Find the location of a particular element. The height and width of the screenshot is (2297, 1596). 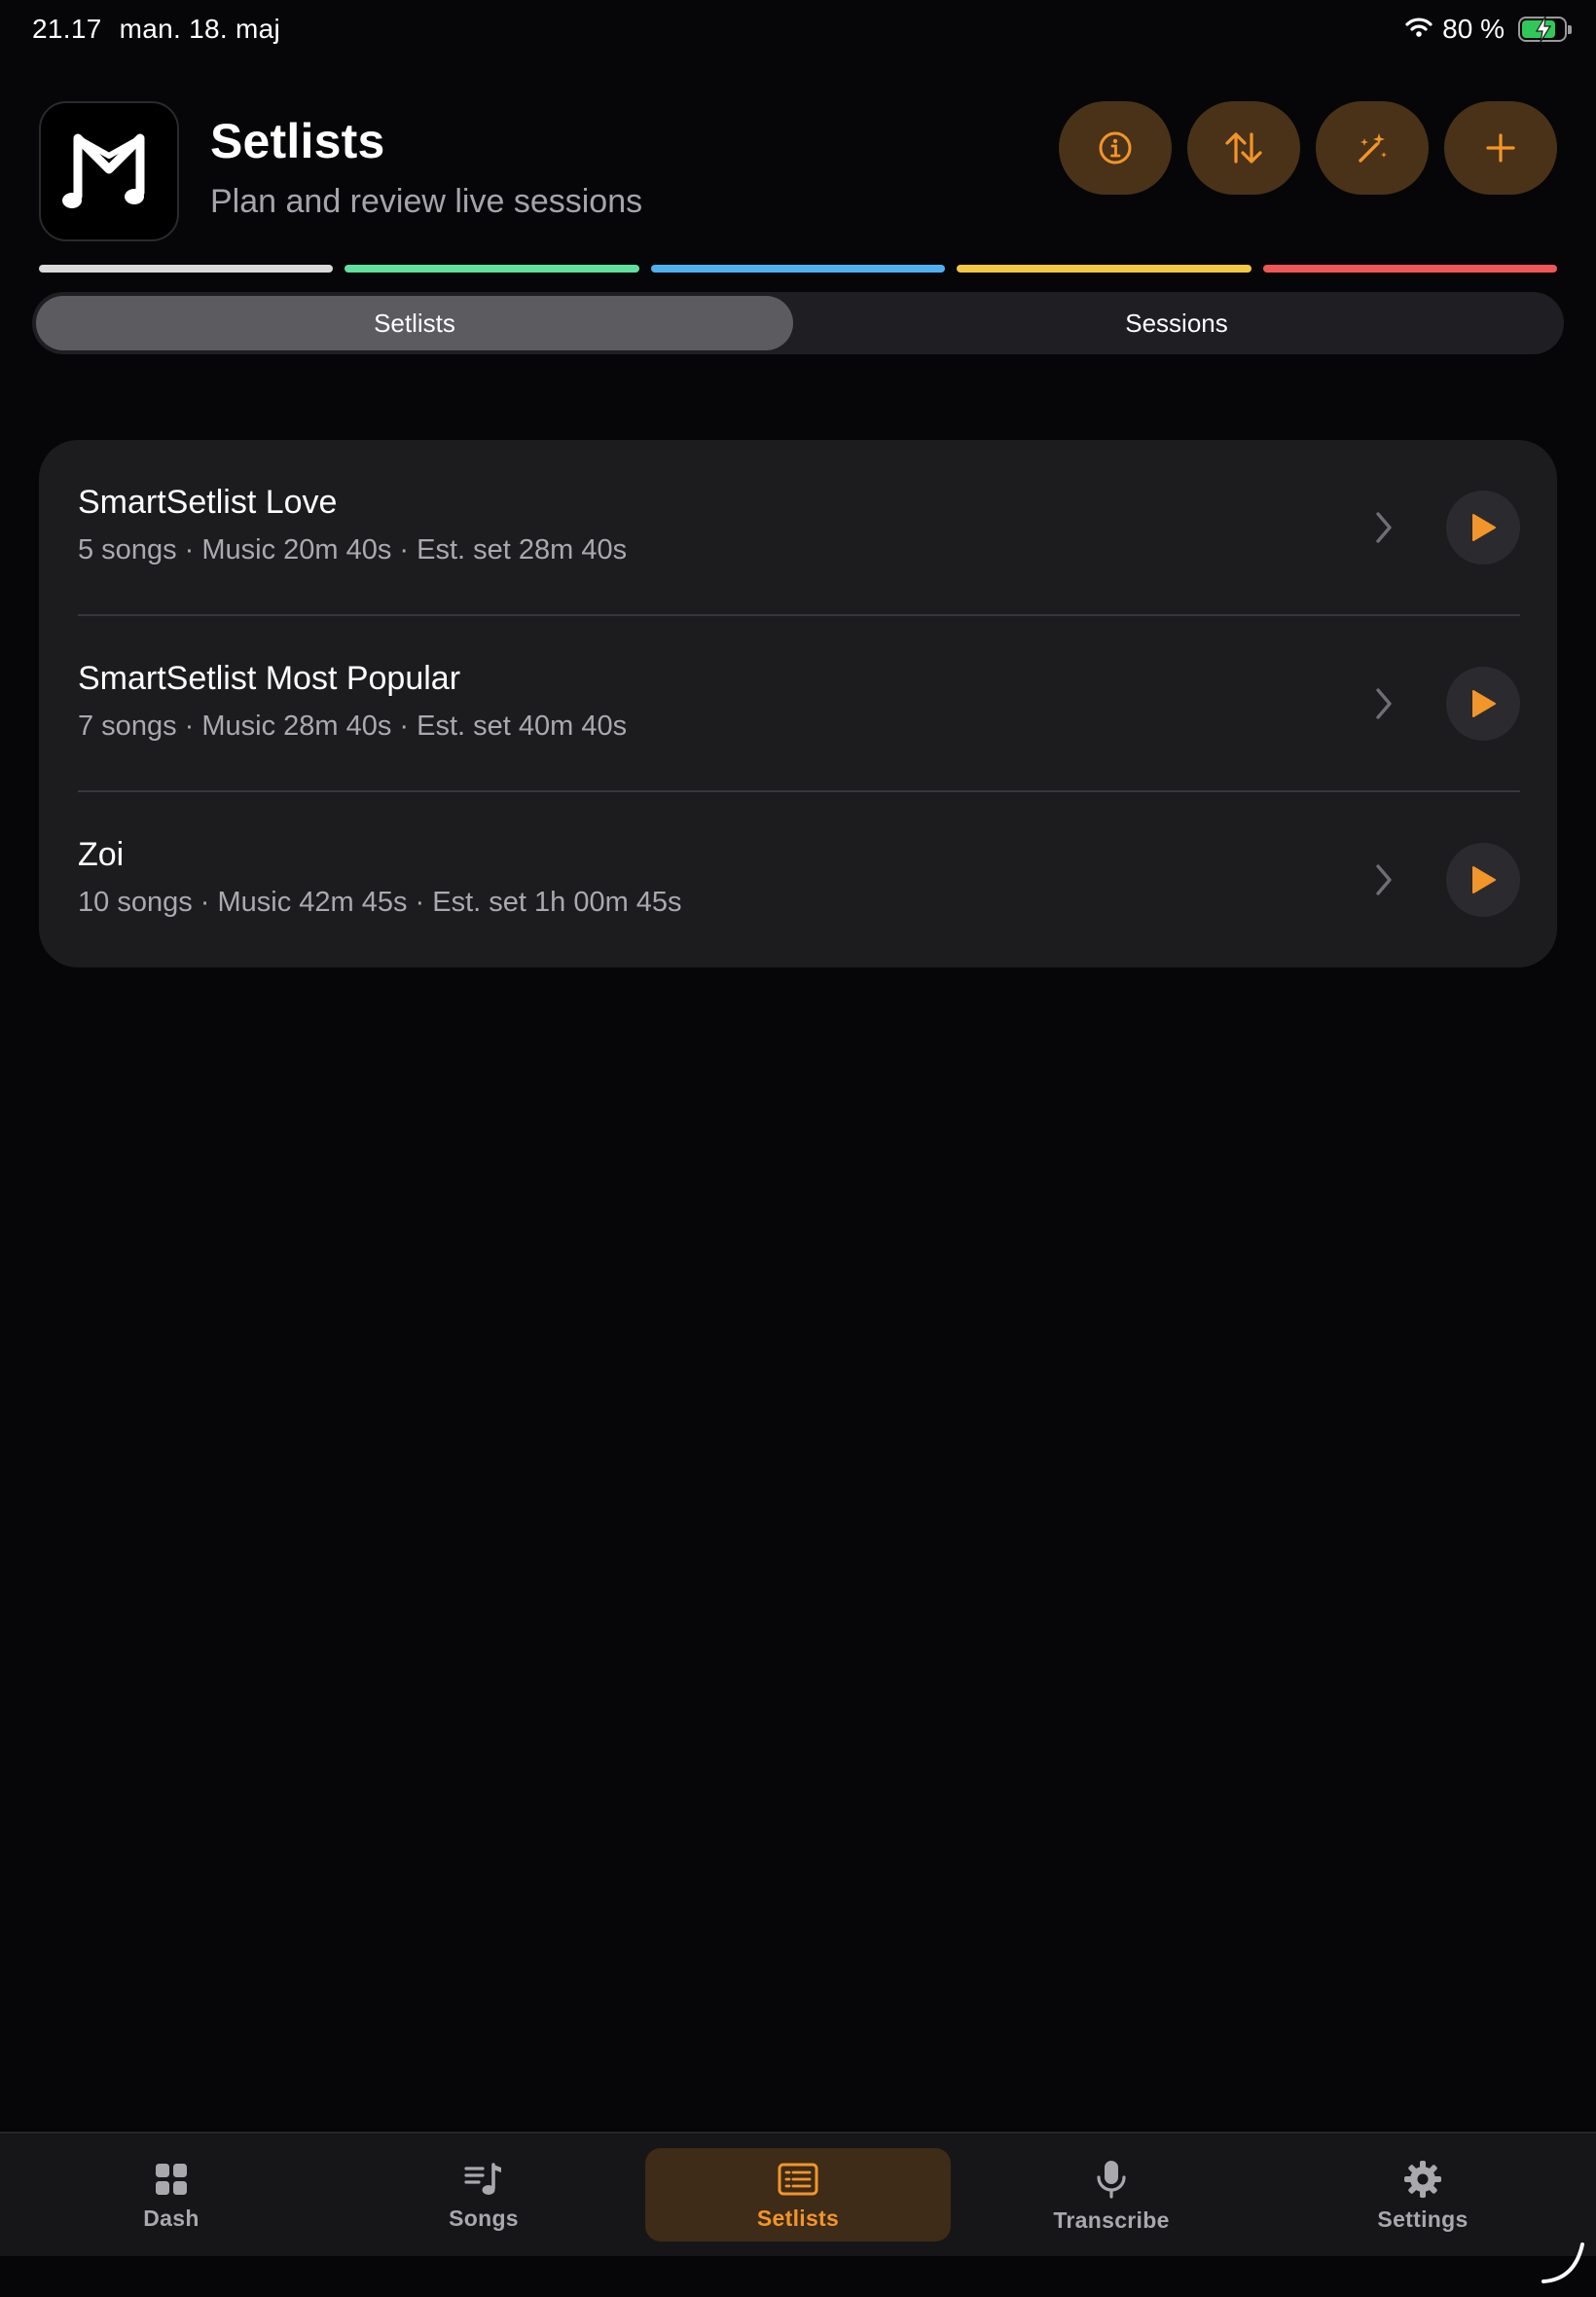

status-time: 21.17 is located at coordinates (67, 29).